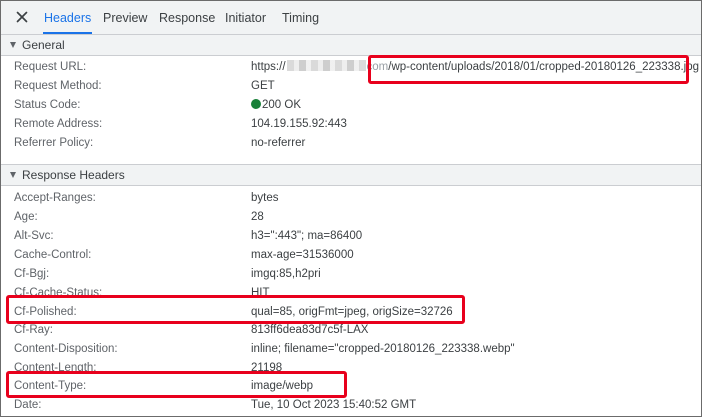 The width and height of the screenshot is (702, 417). I want to click on status-code-value: 200 OK, so click(276, 105).